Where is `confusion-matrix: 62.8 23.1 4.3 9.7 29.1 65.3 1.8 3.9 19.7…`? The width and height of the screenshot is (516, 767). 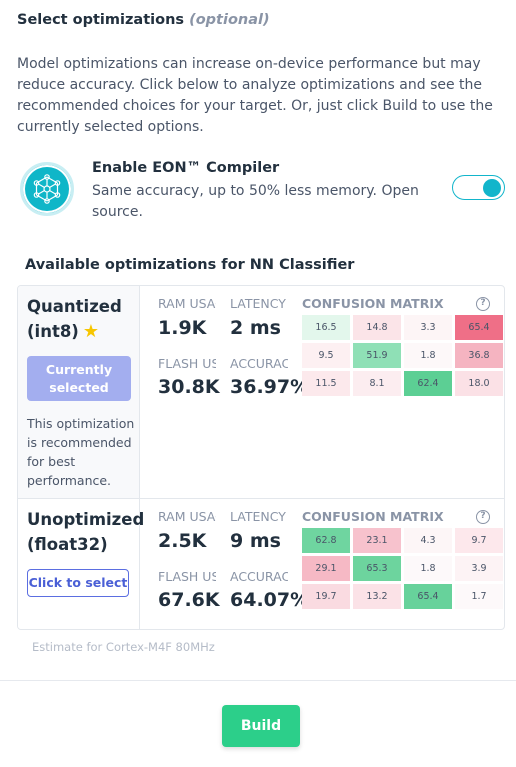 confusion-matrix: 62.8 23.1 4.3 9.7 29.1 65.3 1.8 3.9 19.7… is located at coordinates (402, 568).